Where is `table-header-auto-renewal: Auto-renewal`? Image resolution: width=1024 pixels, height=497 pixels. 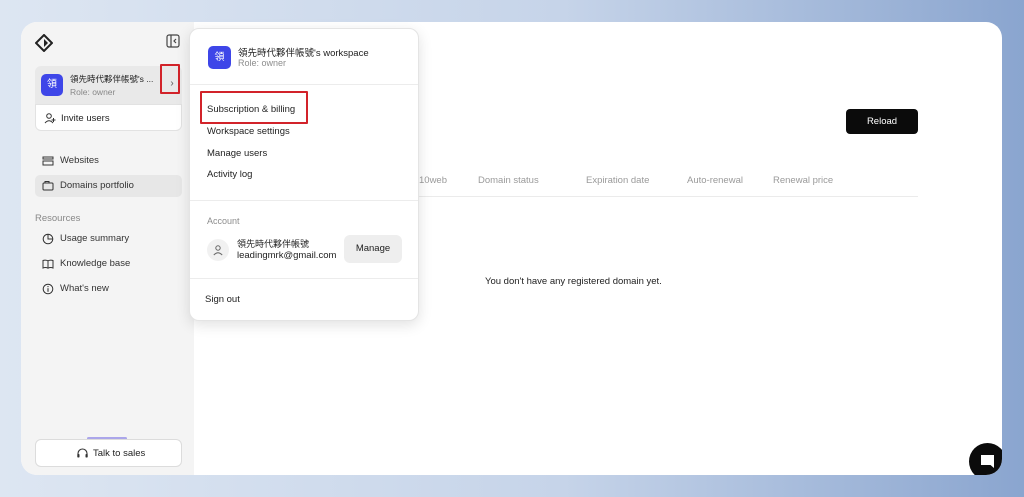
table-header-auto-renewal: Auto-renewal is located at coordinates (715, 180).